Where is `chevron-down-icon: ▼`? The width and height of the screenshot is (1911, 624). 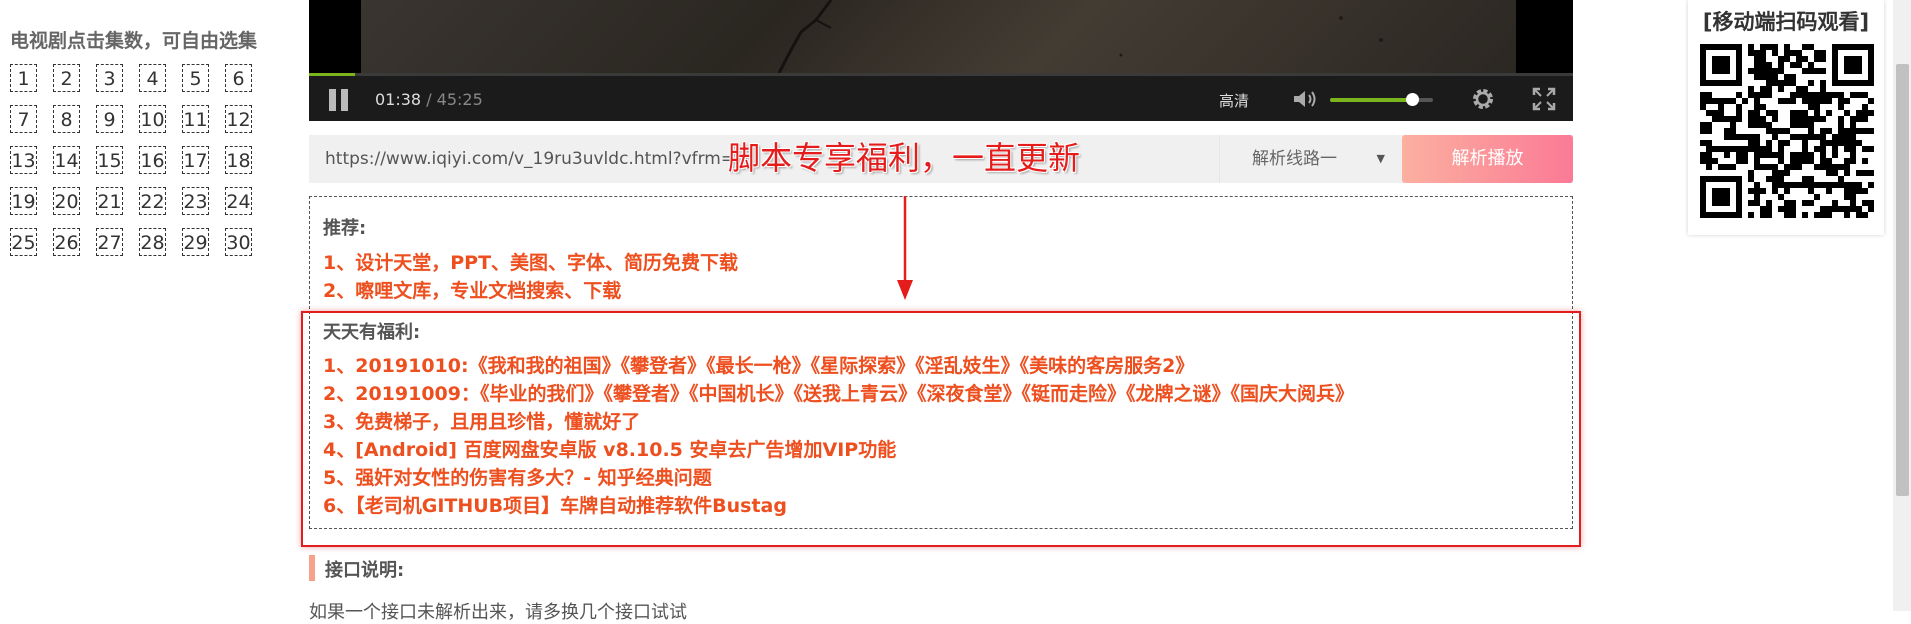
chevron-down-icon: ▼ is located at coordinates (1380, 158).